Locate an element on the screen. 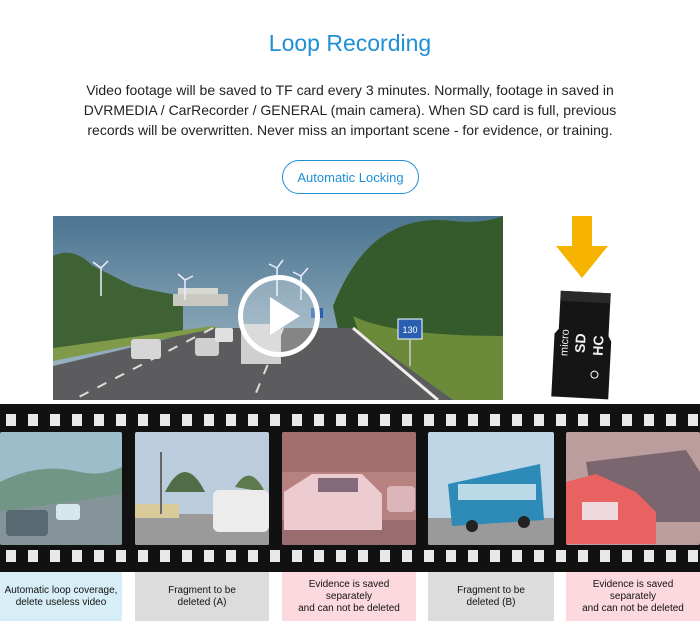 The width and height of the screenshot is (700, 627). film-label-3-line-2: and can not be deleted is located at coordinates (349, 608).